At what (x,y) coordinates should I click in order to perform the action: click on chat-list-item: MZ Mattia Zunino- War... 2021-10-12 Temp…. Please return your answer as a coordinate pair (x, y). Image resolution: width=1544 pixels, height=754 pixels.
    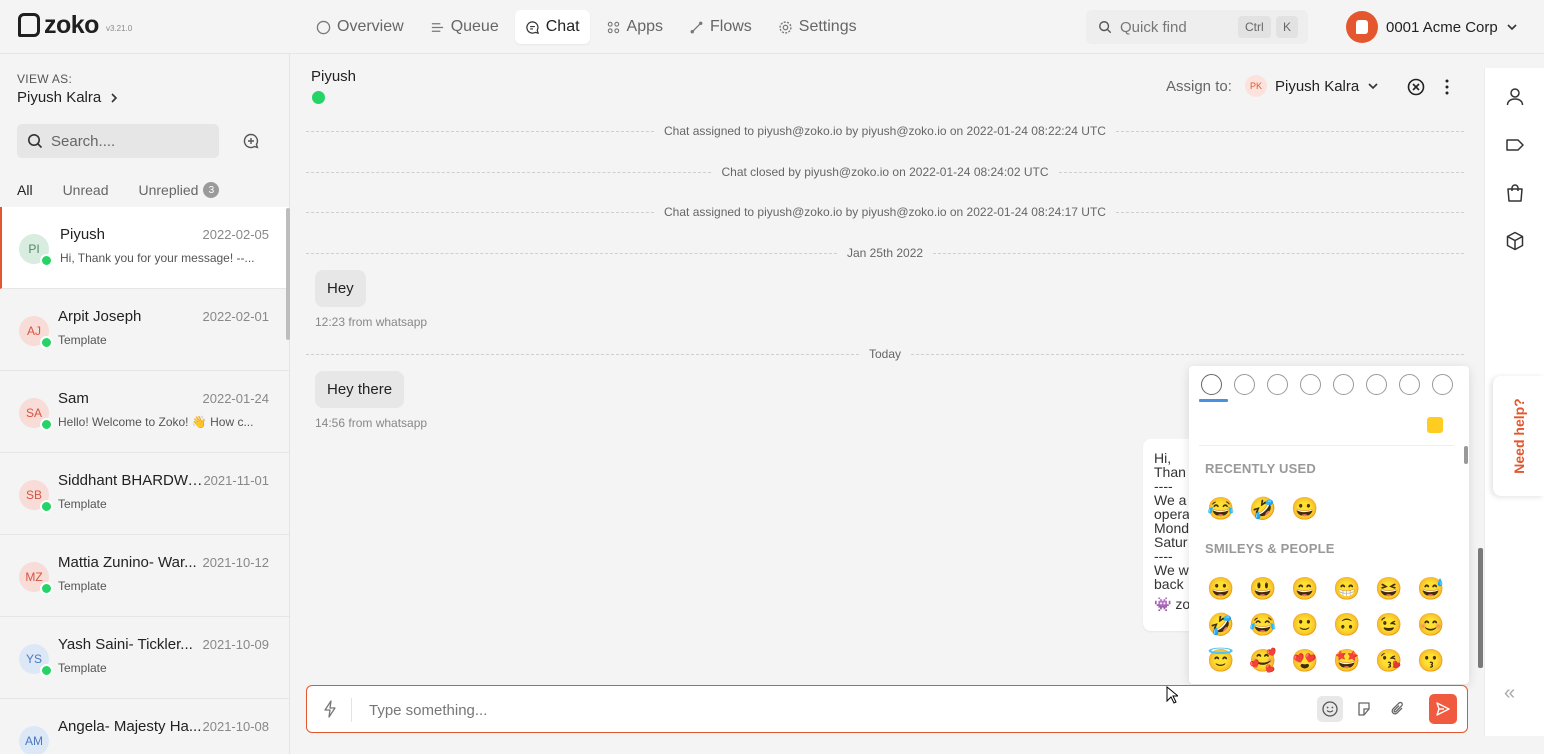
    Looking at the image, I should click on (144, 576).